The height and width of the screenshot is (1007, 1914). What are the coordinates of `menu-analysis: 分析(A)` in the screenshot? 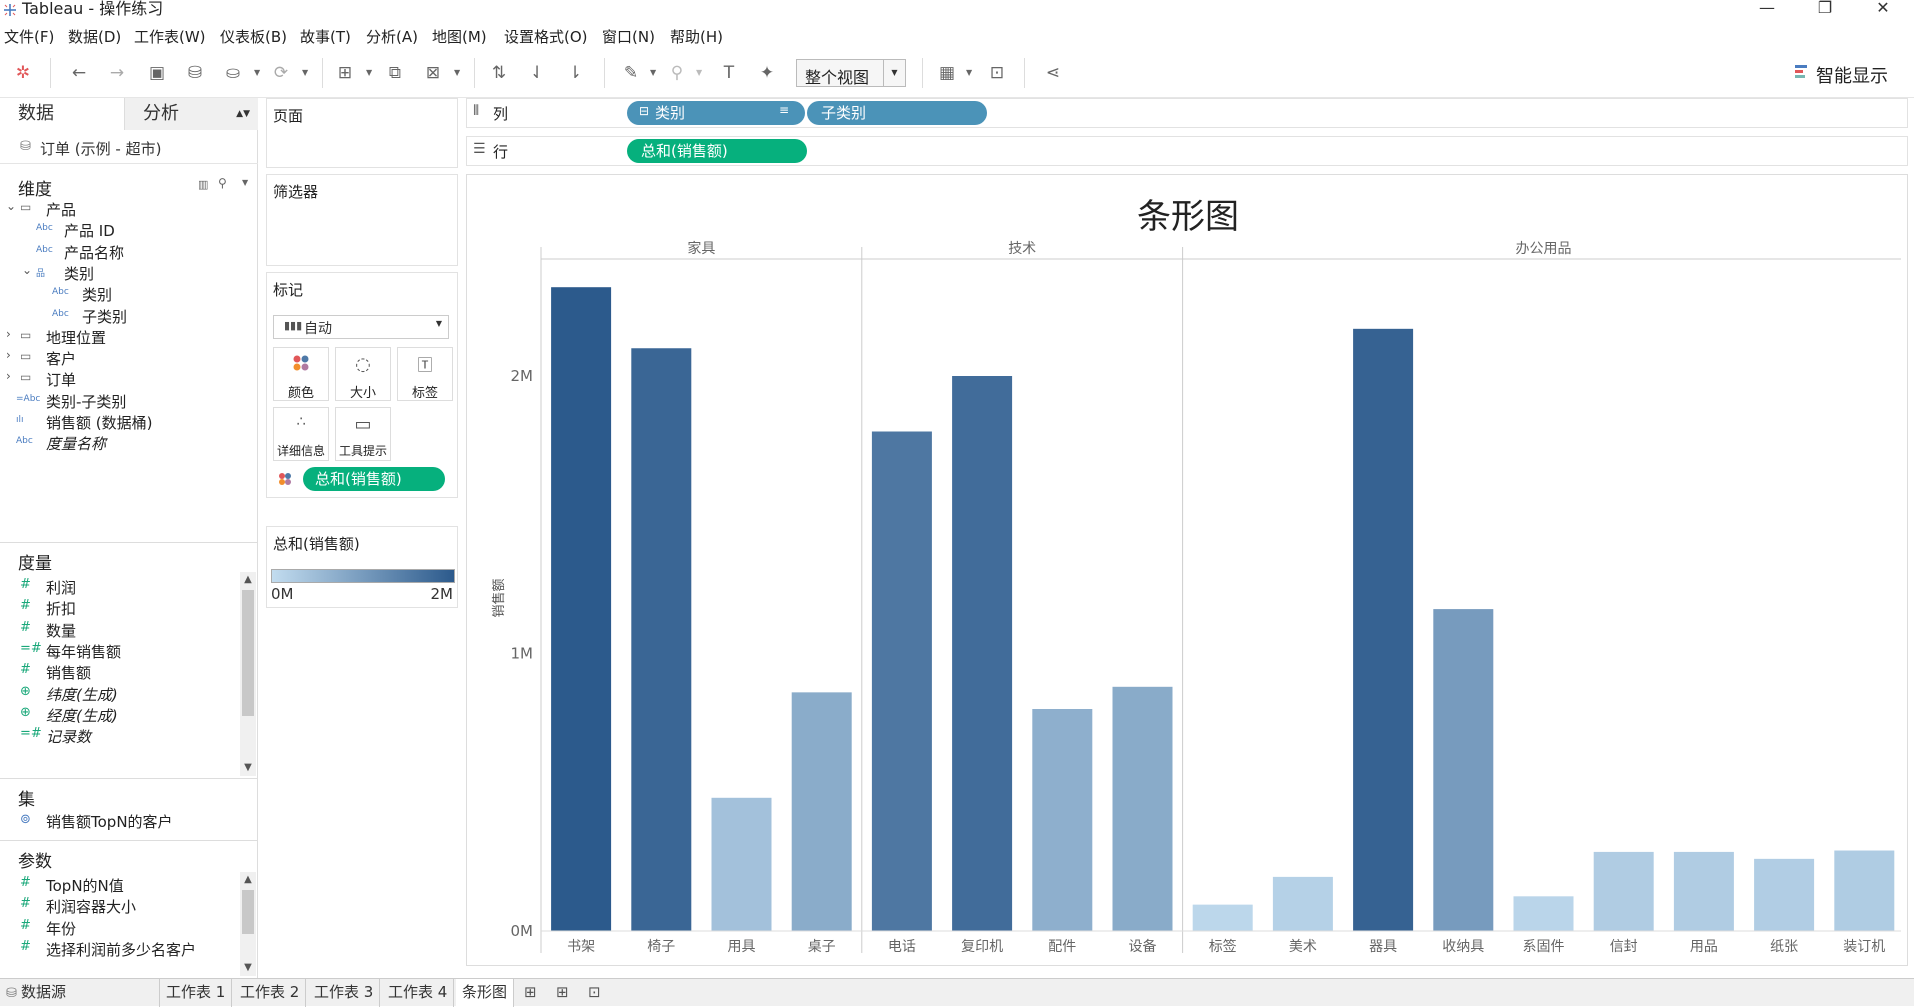 It's located at (392, 36).